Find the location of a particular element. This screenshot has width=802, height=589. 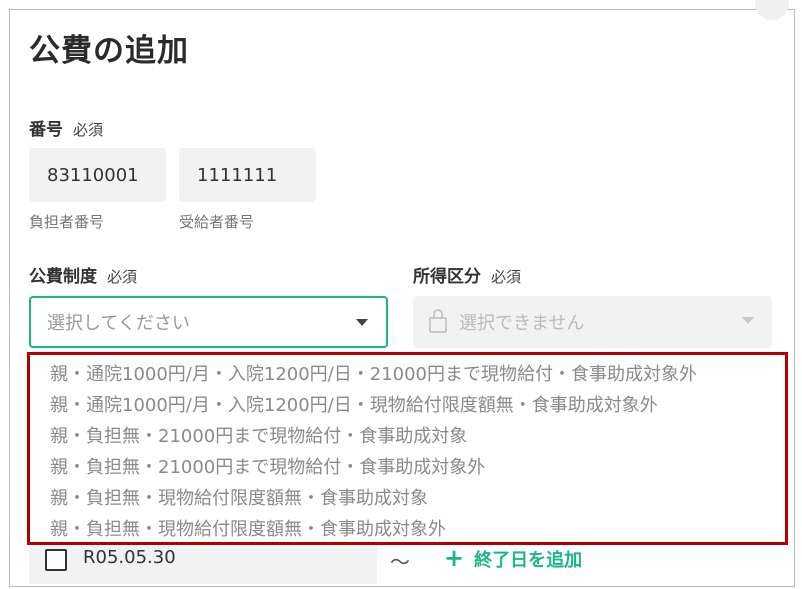

payer-number-caption: 負担者番号 is located at coordinates (67, 222).